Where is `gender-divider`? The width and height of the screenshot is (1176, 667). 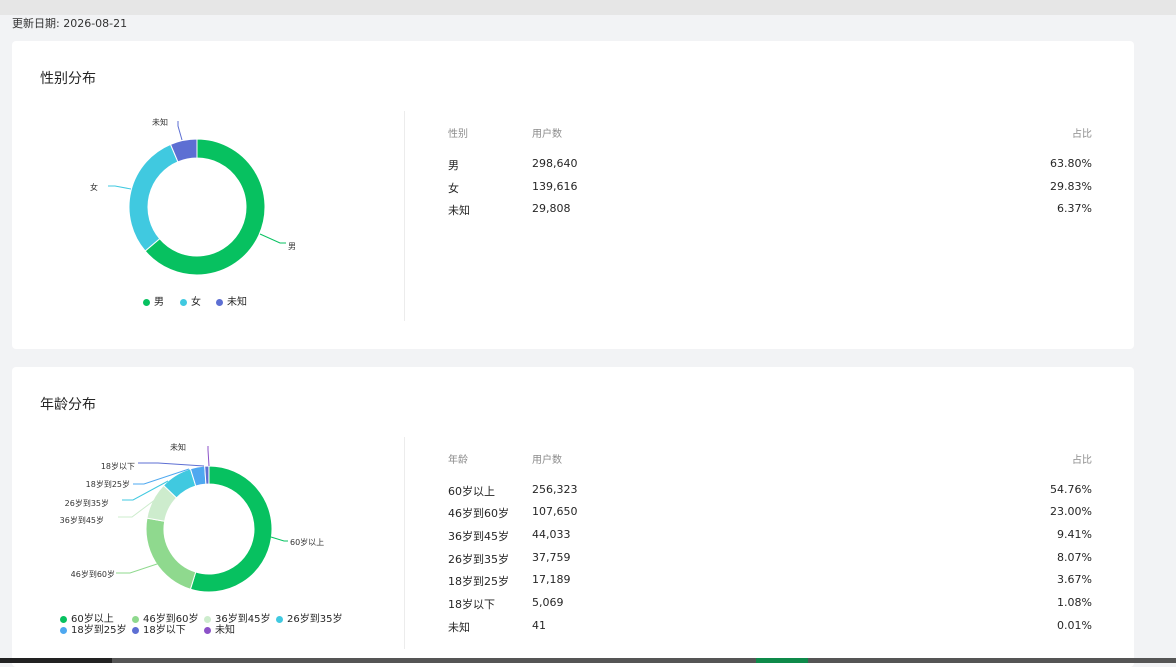
gender-divider is located at coordinates (404, 216).